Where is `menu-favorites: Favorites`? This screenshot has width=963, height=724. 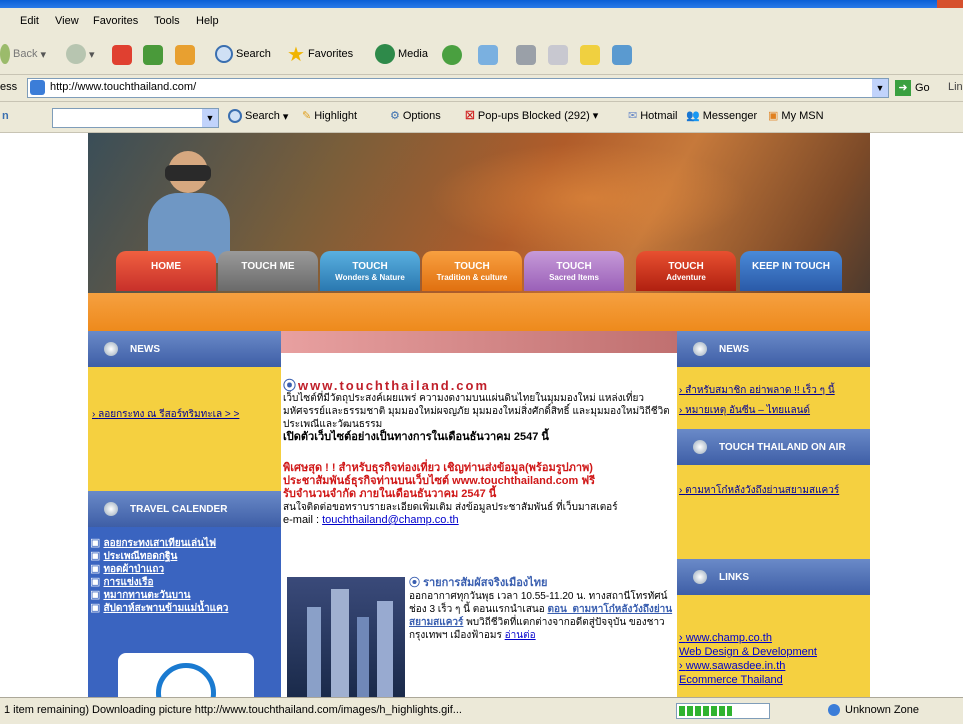
menu-favorites: Favorites is located at coordinates (115, 21).